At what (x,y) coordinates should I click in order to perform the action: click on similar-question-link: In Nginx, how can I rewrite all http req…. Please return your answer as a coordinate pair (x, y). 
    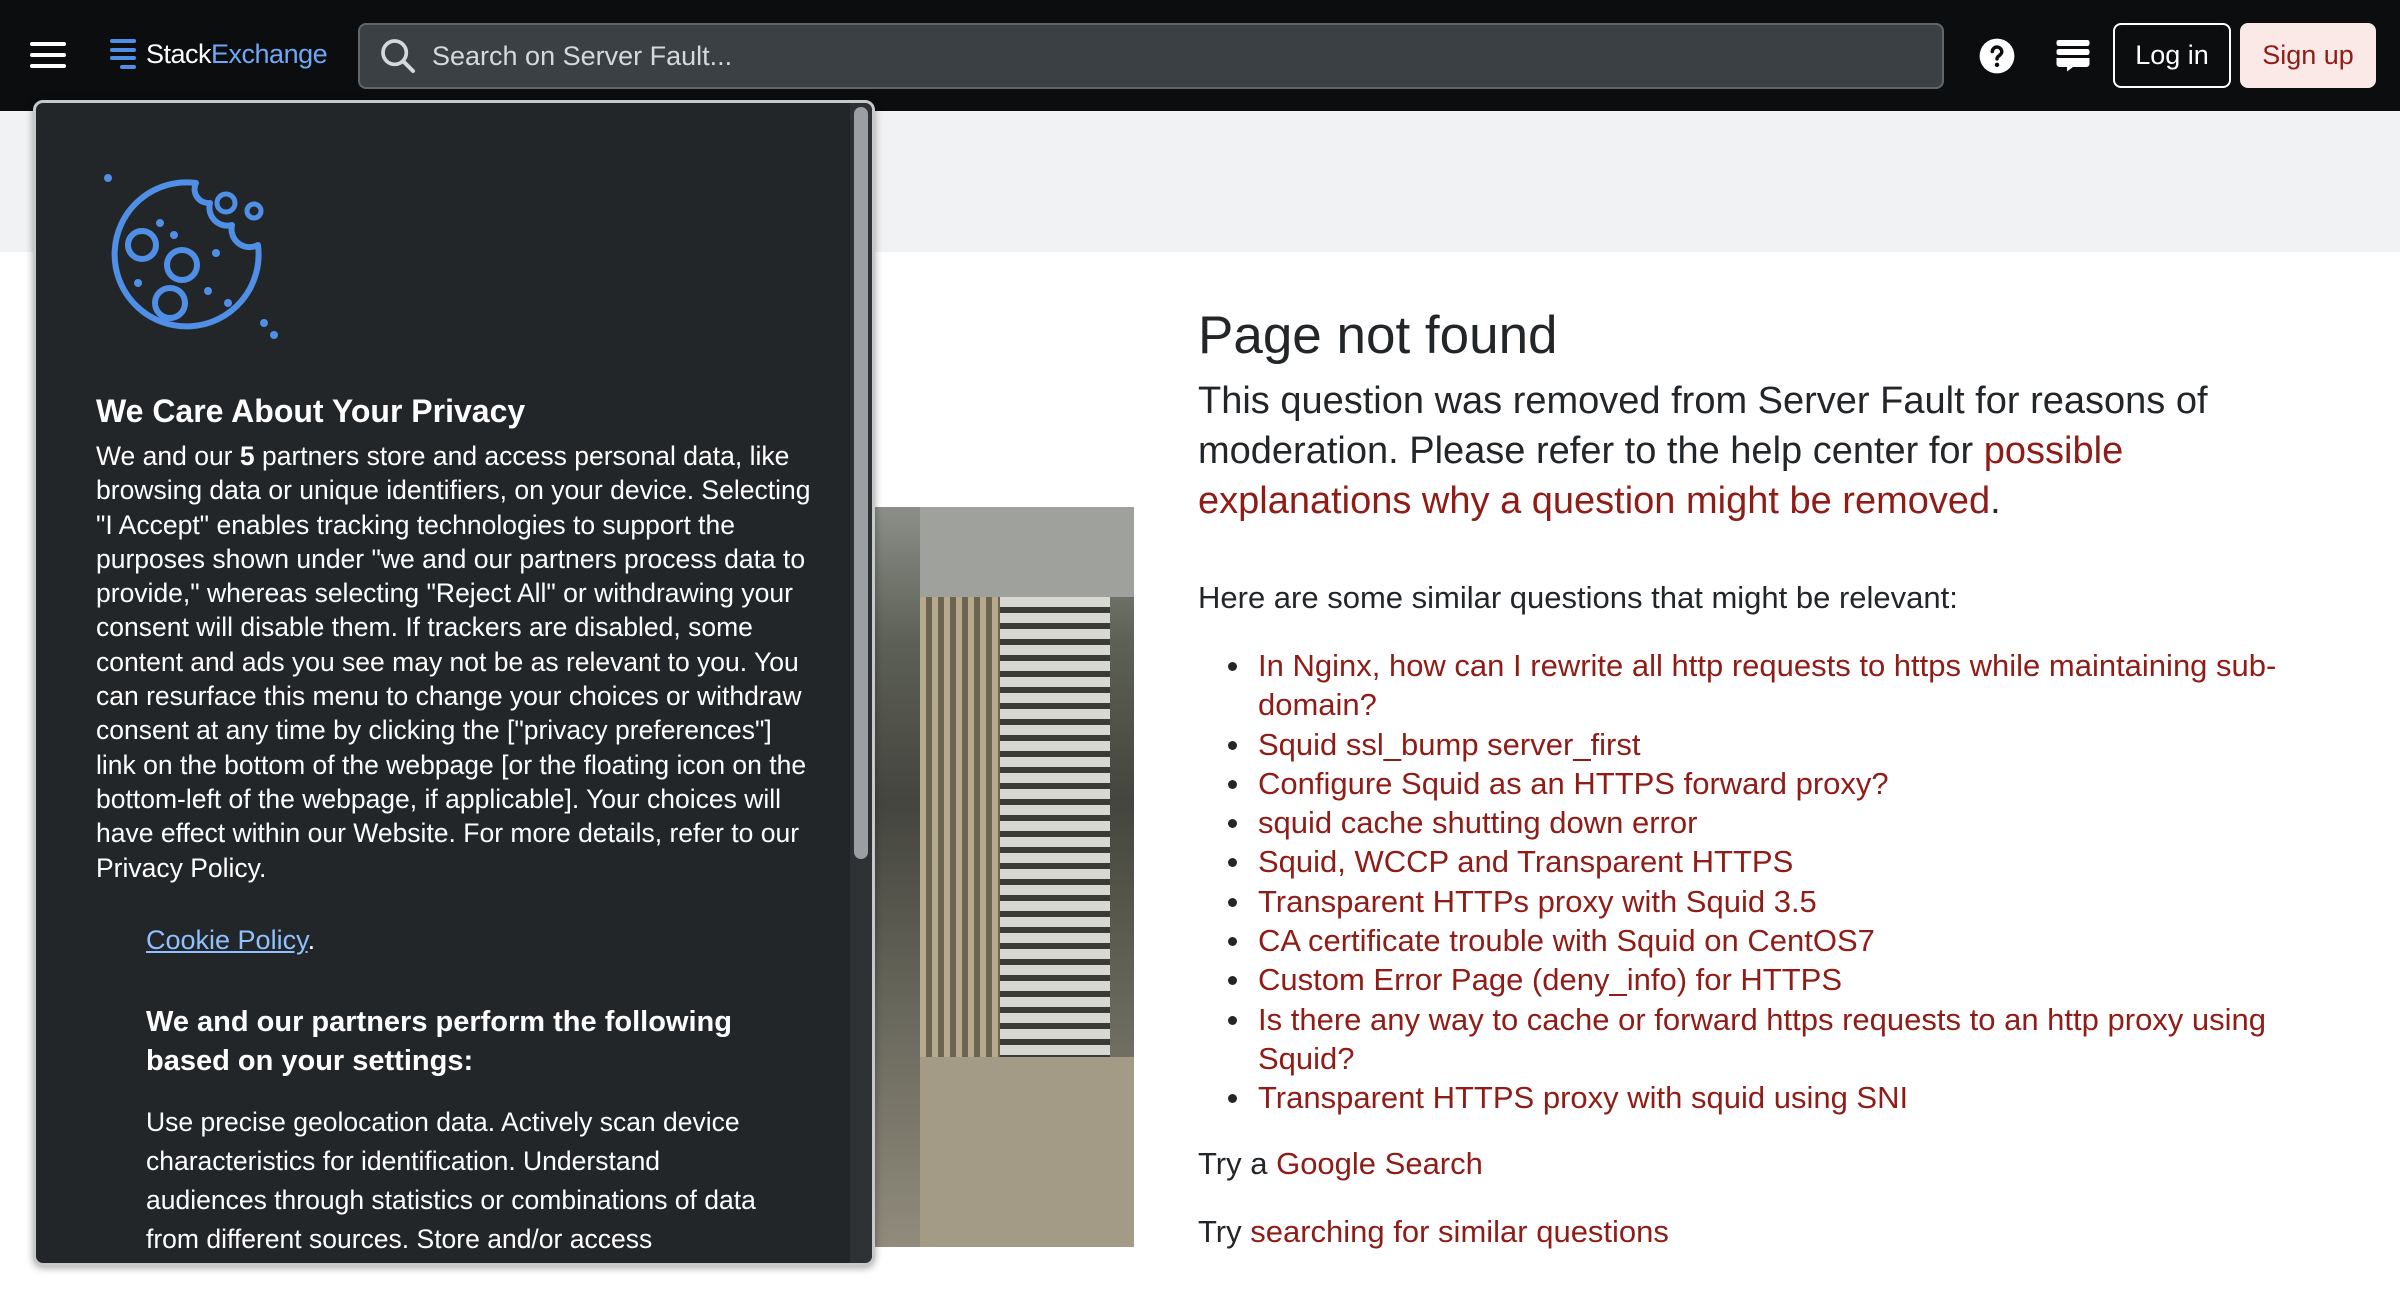
    Looking at the image, I should click on (1753, 685).